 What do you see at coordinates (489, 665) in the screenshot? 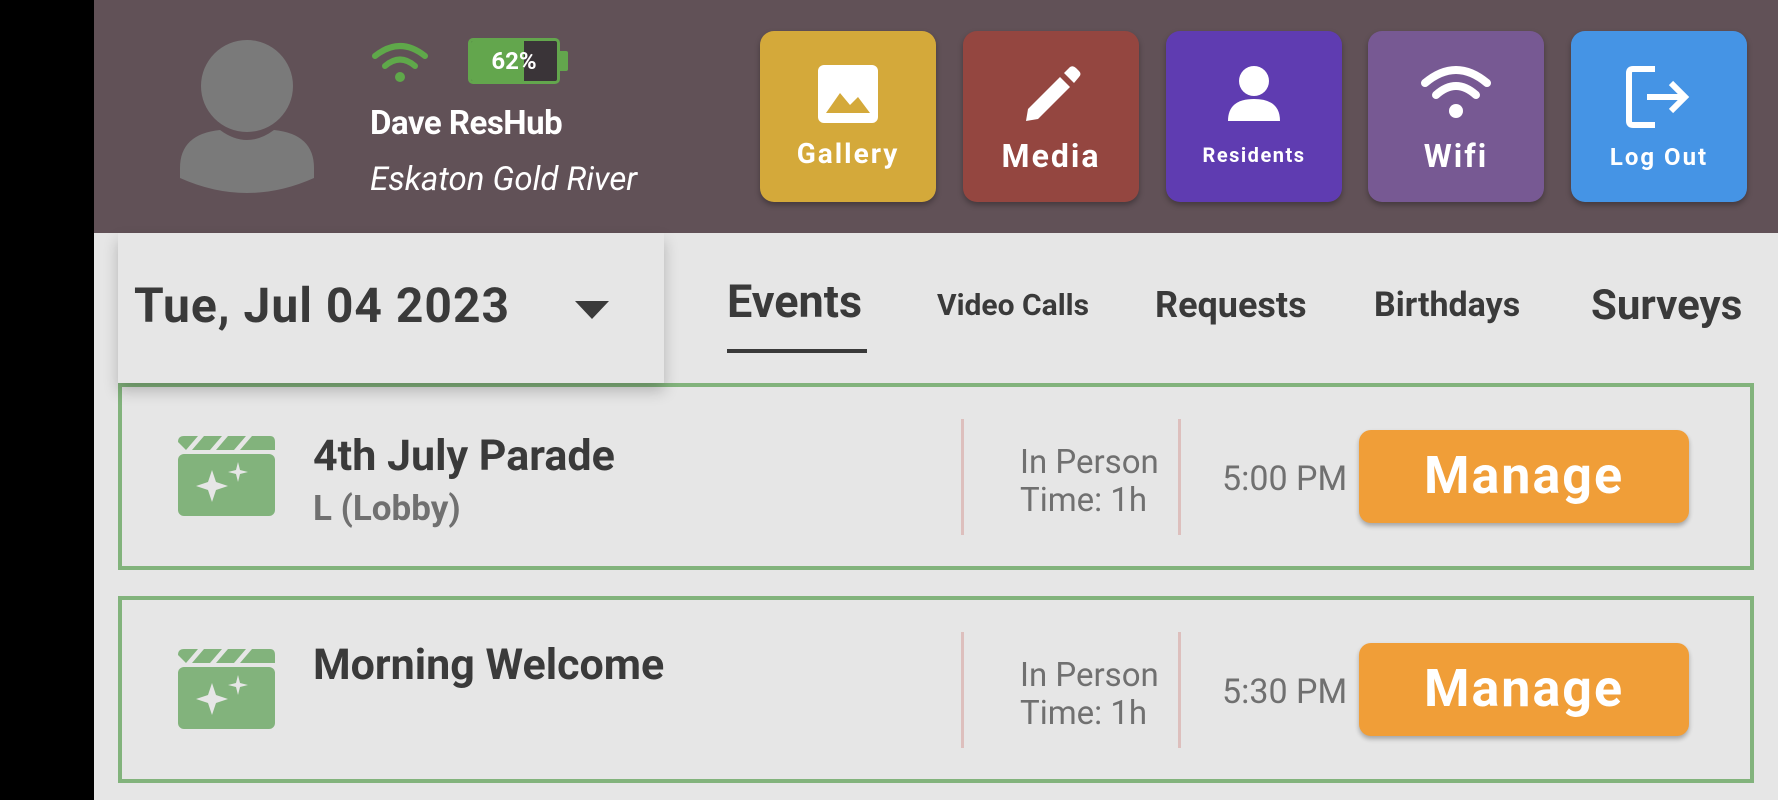
I see `event-title: Morning Welcome` at bounding box center [489, 665].